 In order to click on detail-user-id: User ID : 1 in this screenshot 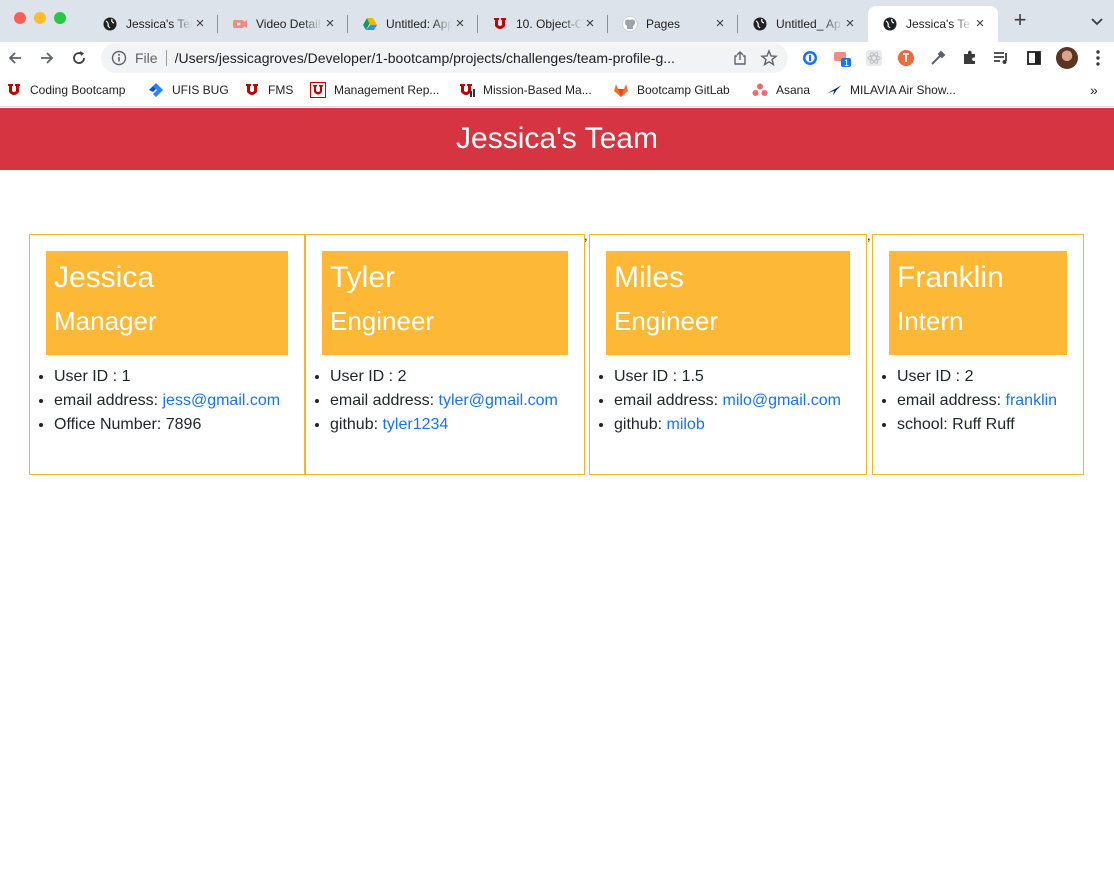, I will do `click(167, 377)`.